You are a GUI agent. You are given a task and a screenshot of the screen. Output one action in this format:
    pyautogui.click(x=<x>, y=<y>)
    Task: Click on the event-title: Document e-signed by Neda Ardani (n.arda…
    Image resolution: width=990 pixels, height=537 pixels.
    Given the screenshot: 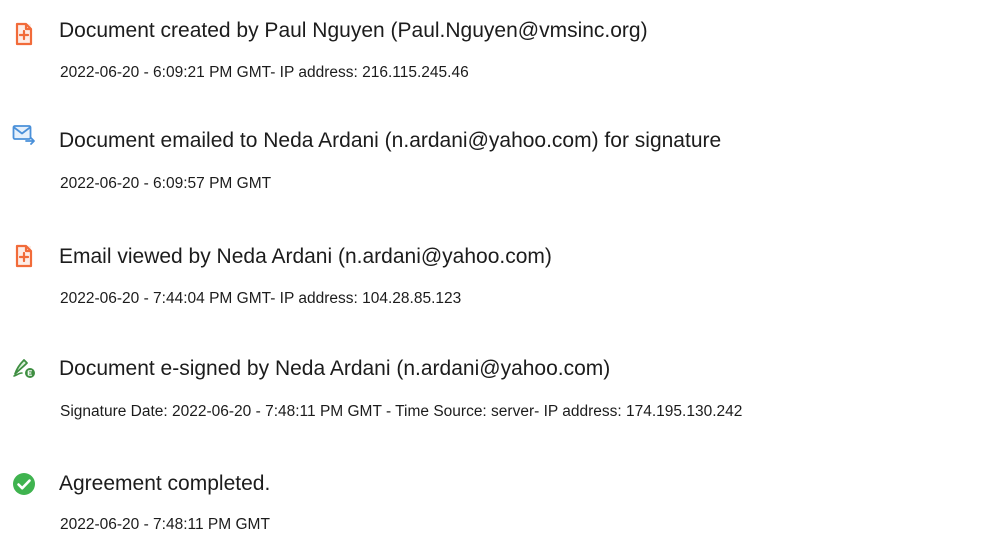 What is the action you would take?
    pyautogui.click(x=335, y=368)
    